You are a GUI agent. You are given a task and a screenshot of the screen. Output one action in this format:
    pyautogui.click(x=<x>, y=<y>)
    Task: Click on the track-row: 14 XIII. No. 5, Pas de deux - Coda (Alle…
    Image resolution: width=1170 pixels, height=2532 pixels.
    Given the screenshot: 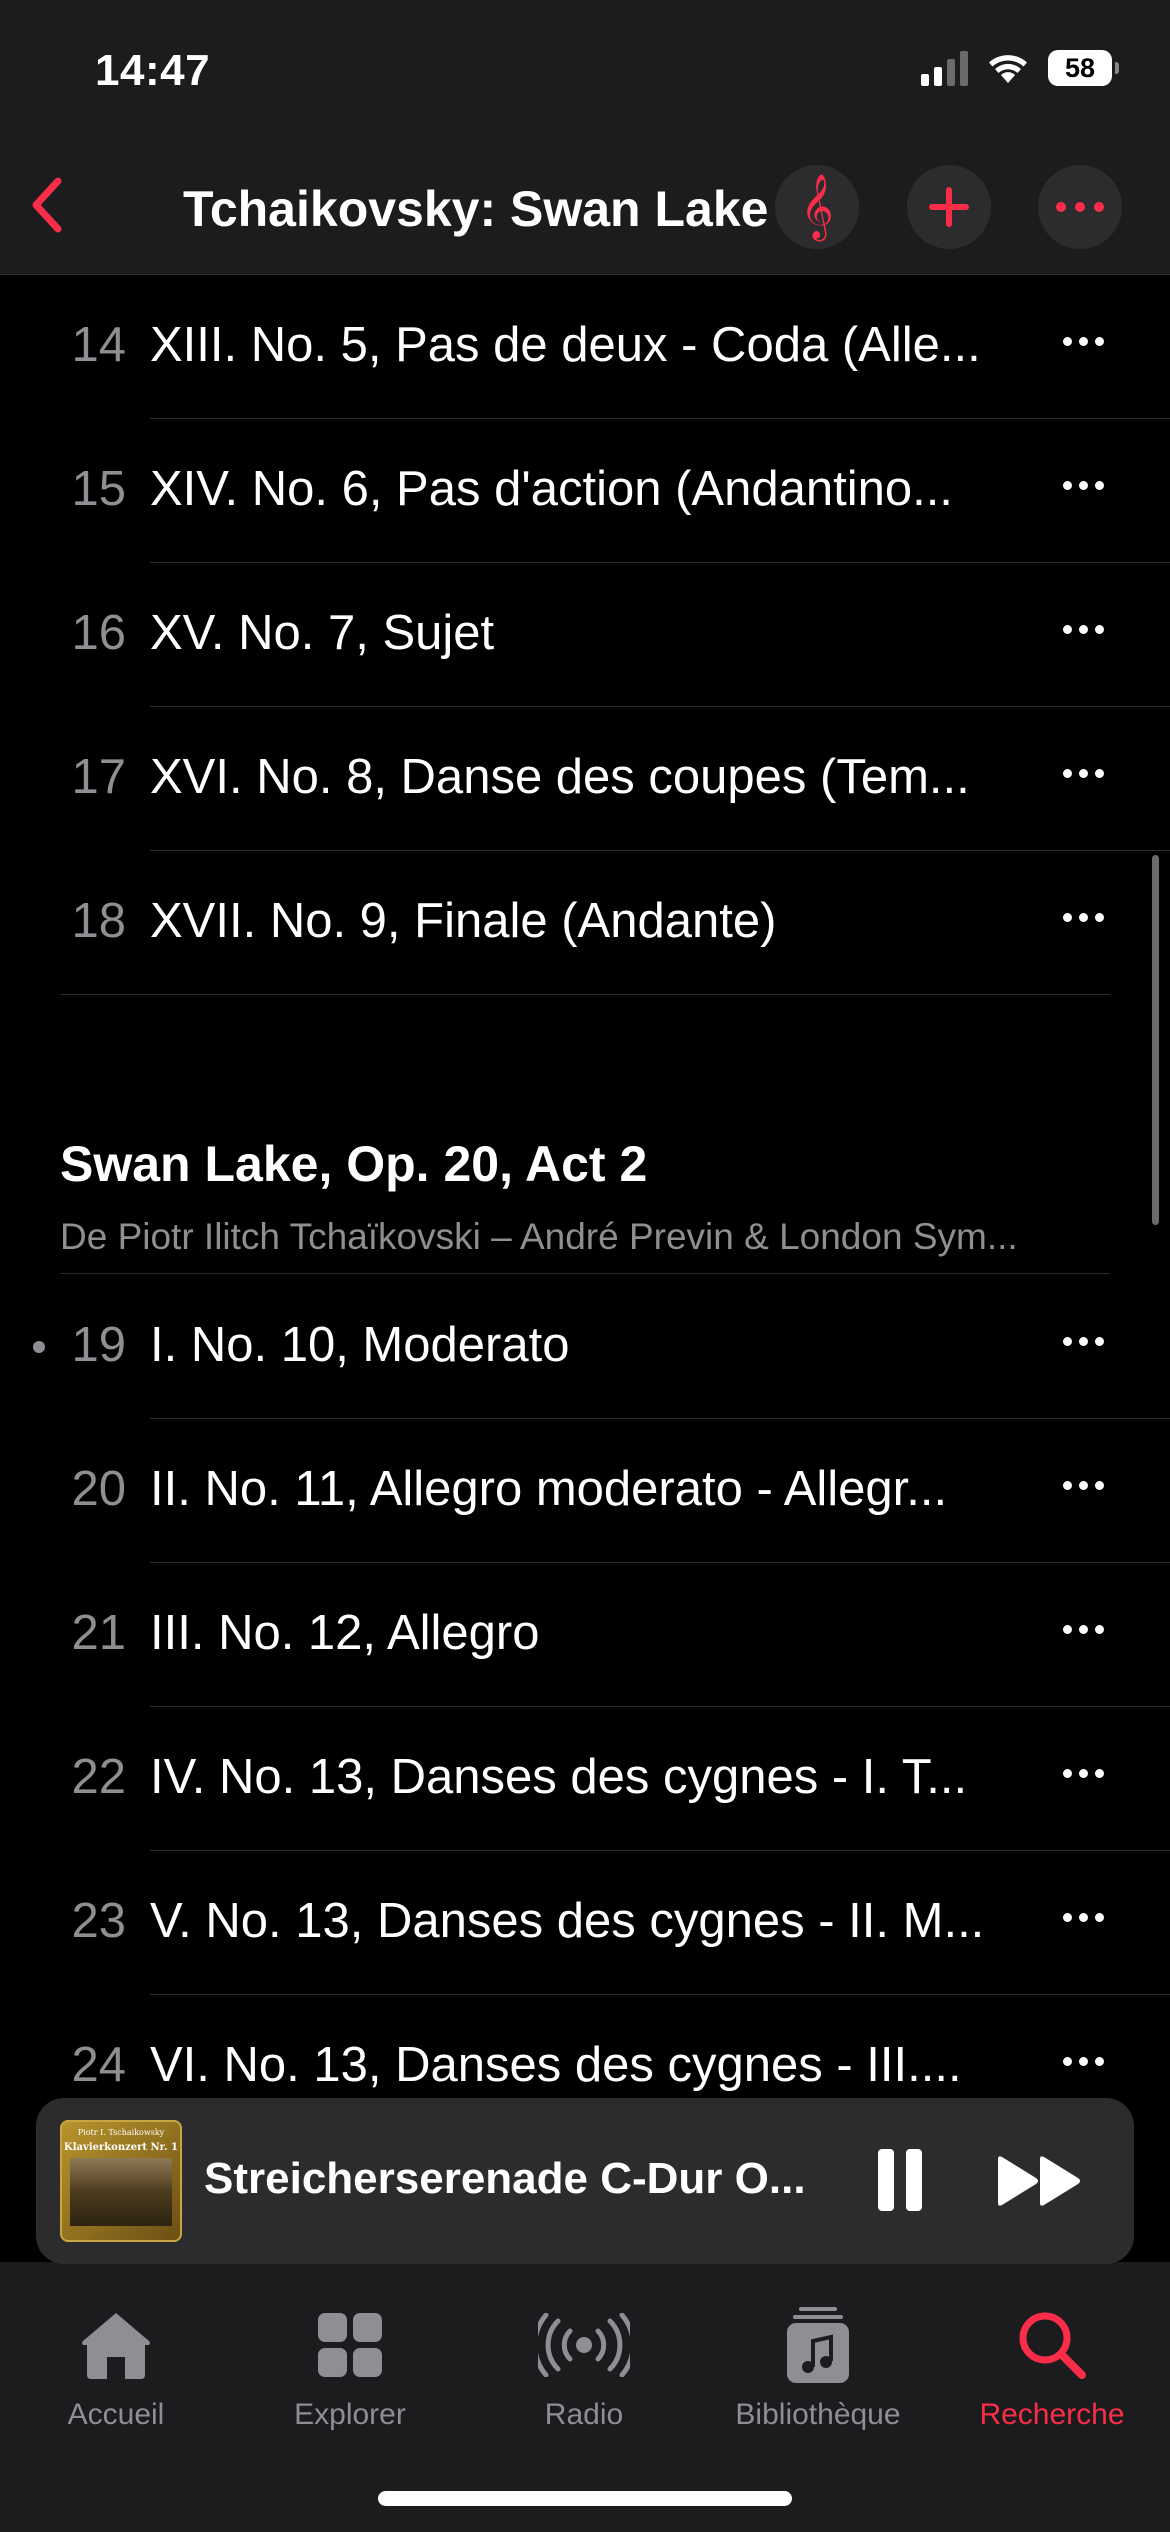 What is the action you would take?
    pyautogui.click(x=585, y=347)
    